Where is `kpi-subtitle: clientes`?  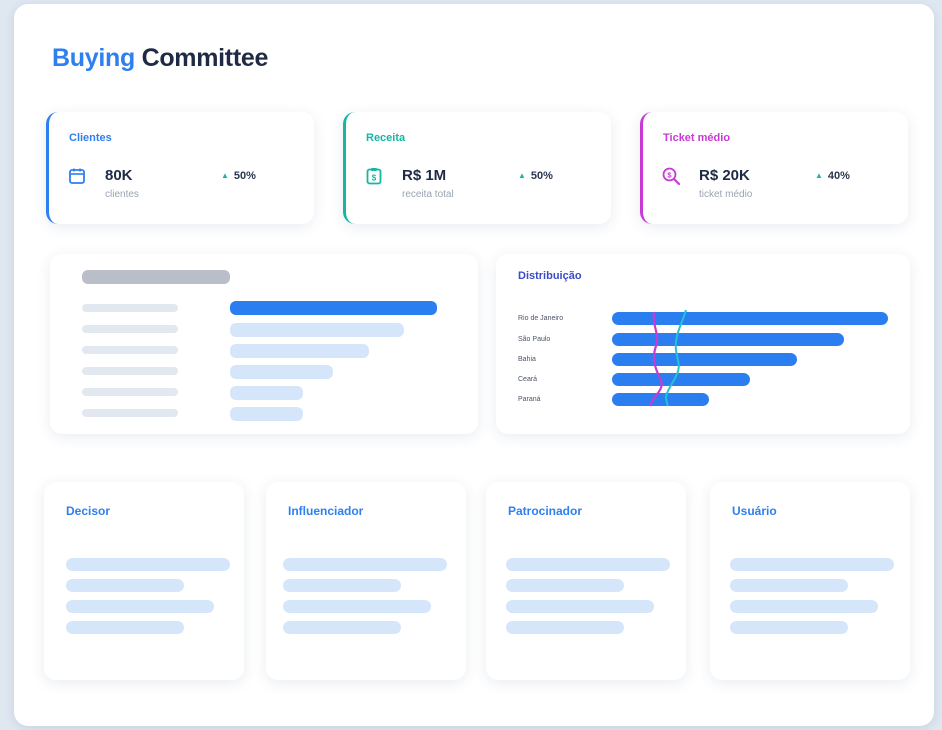
kpi-subtitle: clientes is located at coordinates (122, 194).